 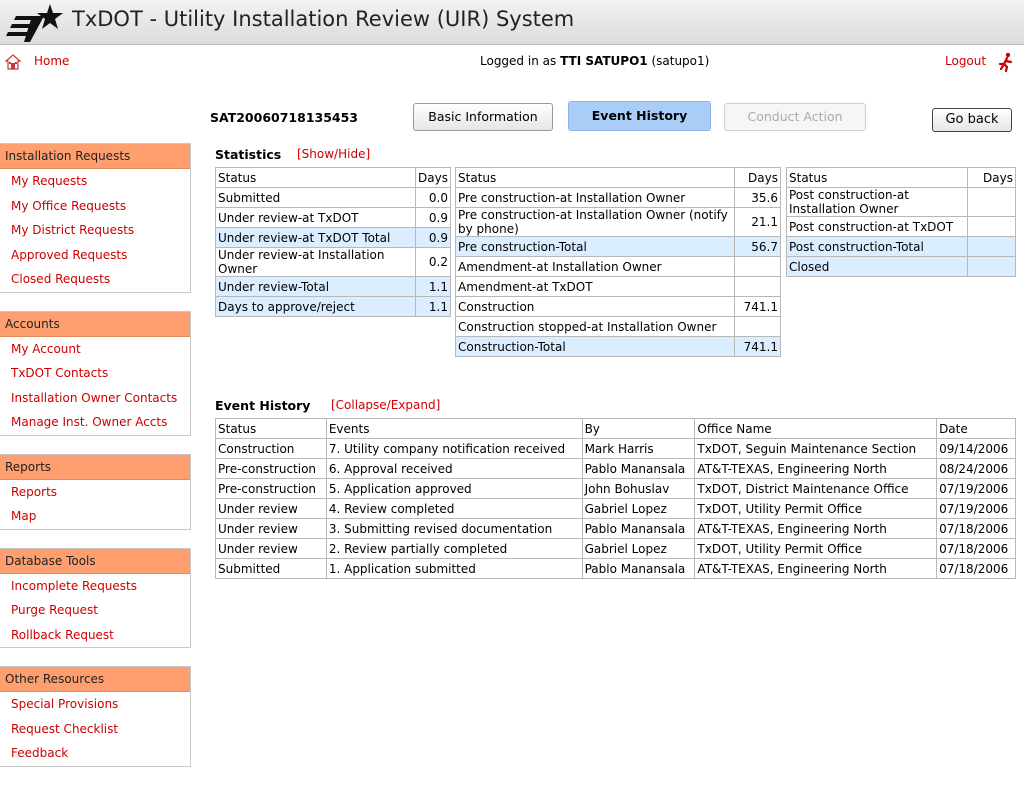 I want to click on event-history-collapse-link: [Collapse/Expand], so click(x=385, y=405).